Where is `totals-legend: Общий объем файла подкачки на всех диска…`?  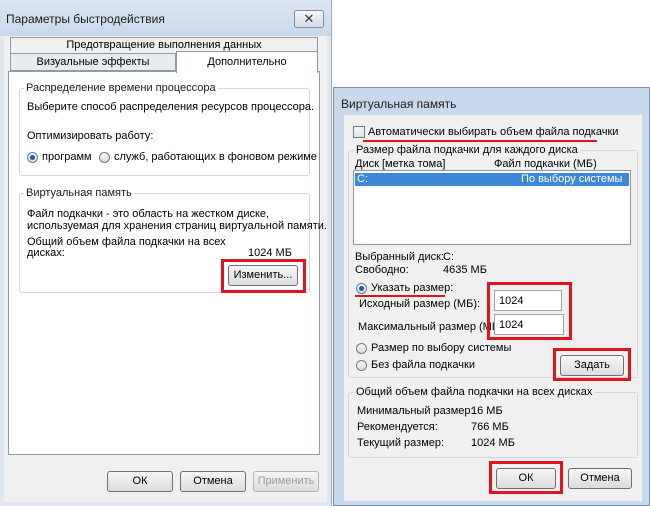 totals-legend: Общий объем файла подкачки на всех диска… is located at coordinates (474, 392).